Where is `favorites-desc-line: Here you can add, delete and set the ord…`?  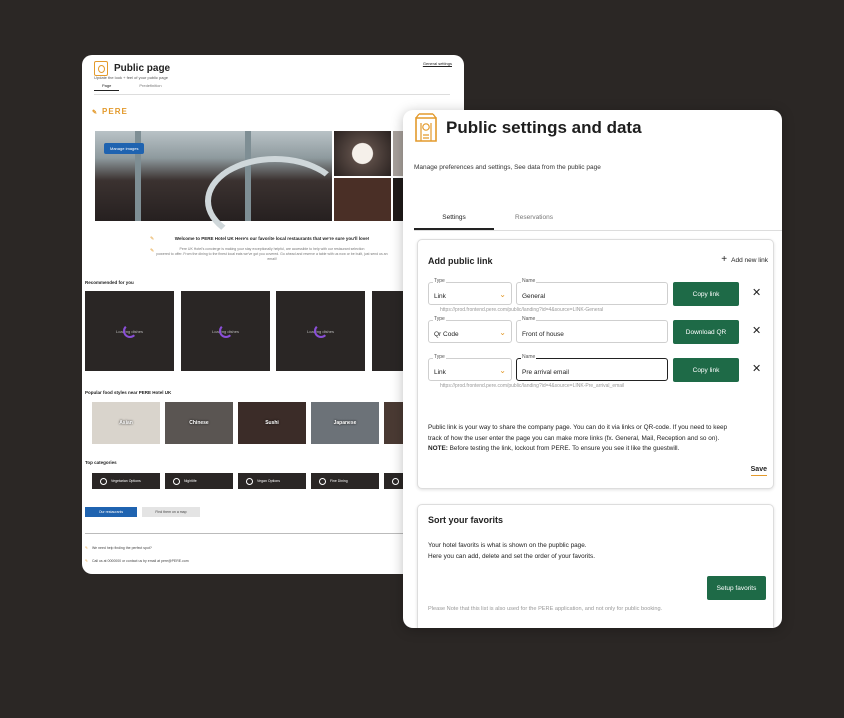 favorites-desc-line: Here you can add, delete and set the ord… is located at coordinates (511, 556).